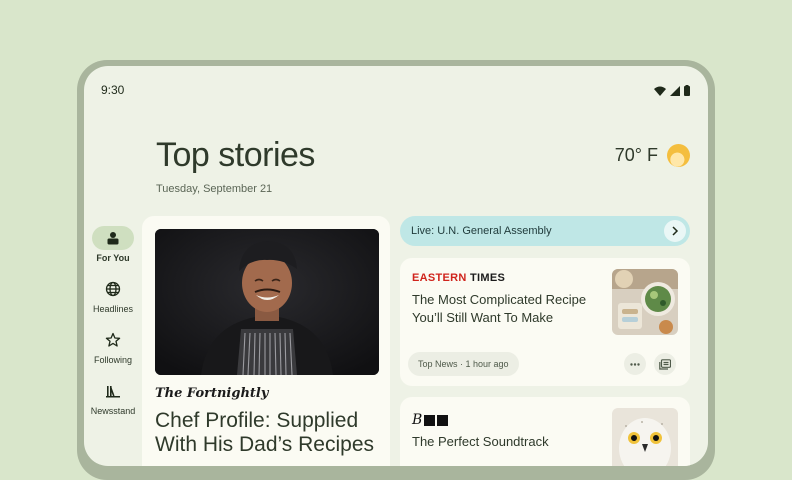 The height and width of the screenshot is (480, 792). What do you see at coordinates (113, 289) in the screenshot?
I see `globe-icon` at bounding box center [113, 289].